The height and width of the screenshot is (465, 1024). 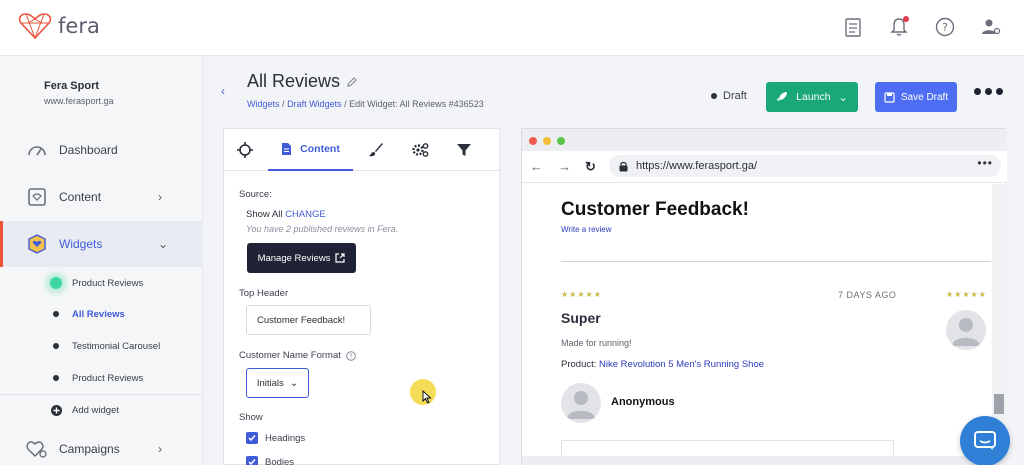 I want to click on name-format-label-row: Customer Name Format ?, so click(x=297, y=355).